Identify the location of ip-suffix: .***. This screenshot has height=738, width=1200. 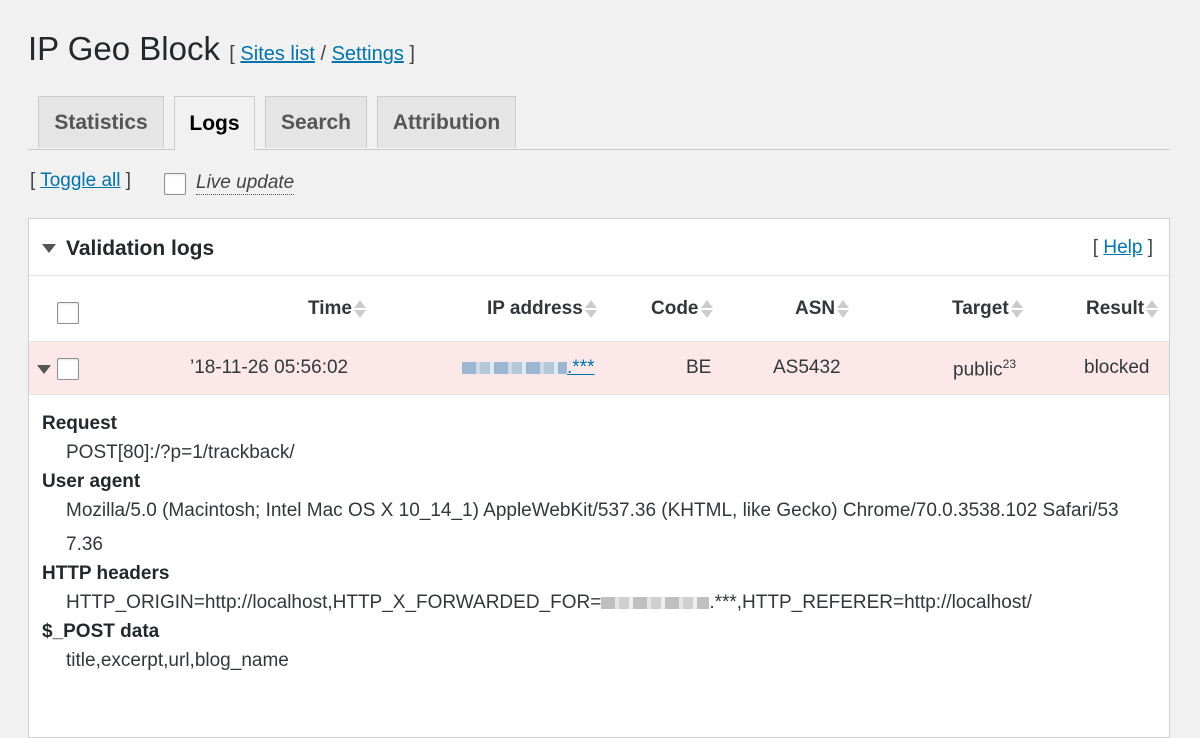
(581, 367).